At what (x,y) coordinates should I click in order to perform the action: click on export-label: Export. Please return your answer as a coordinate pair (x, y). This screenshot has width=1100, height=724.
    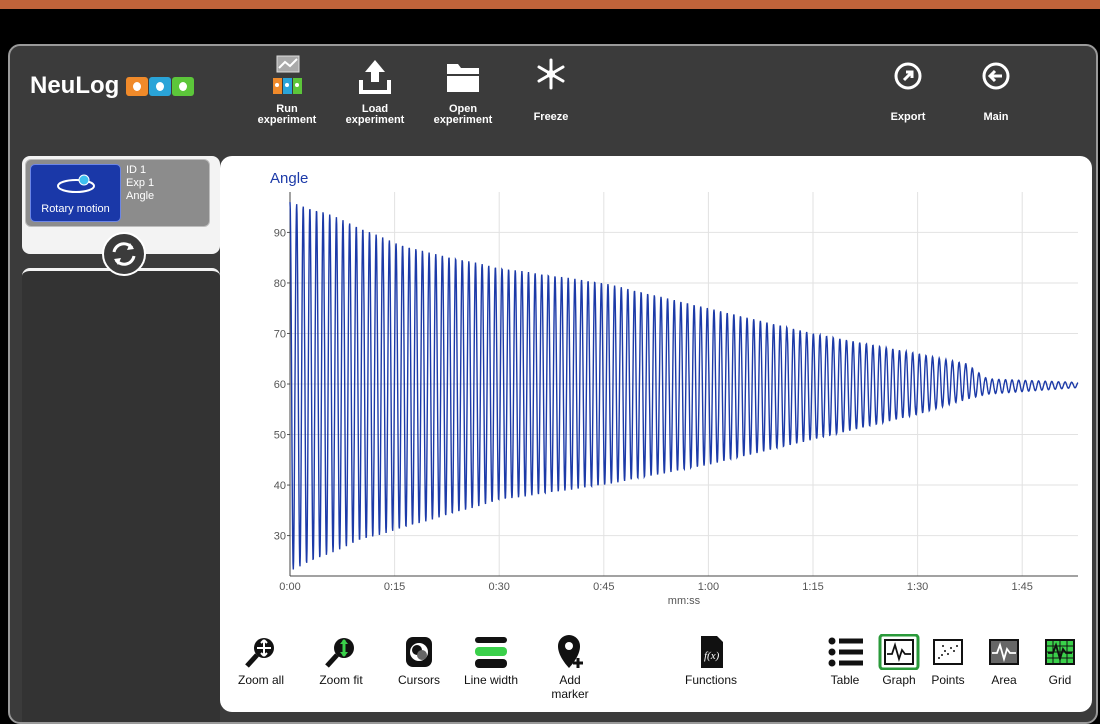
    Looking at the image, I should click on (908, 117).